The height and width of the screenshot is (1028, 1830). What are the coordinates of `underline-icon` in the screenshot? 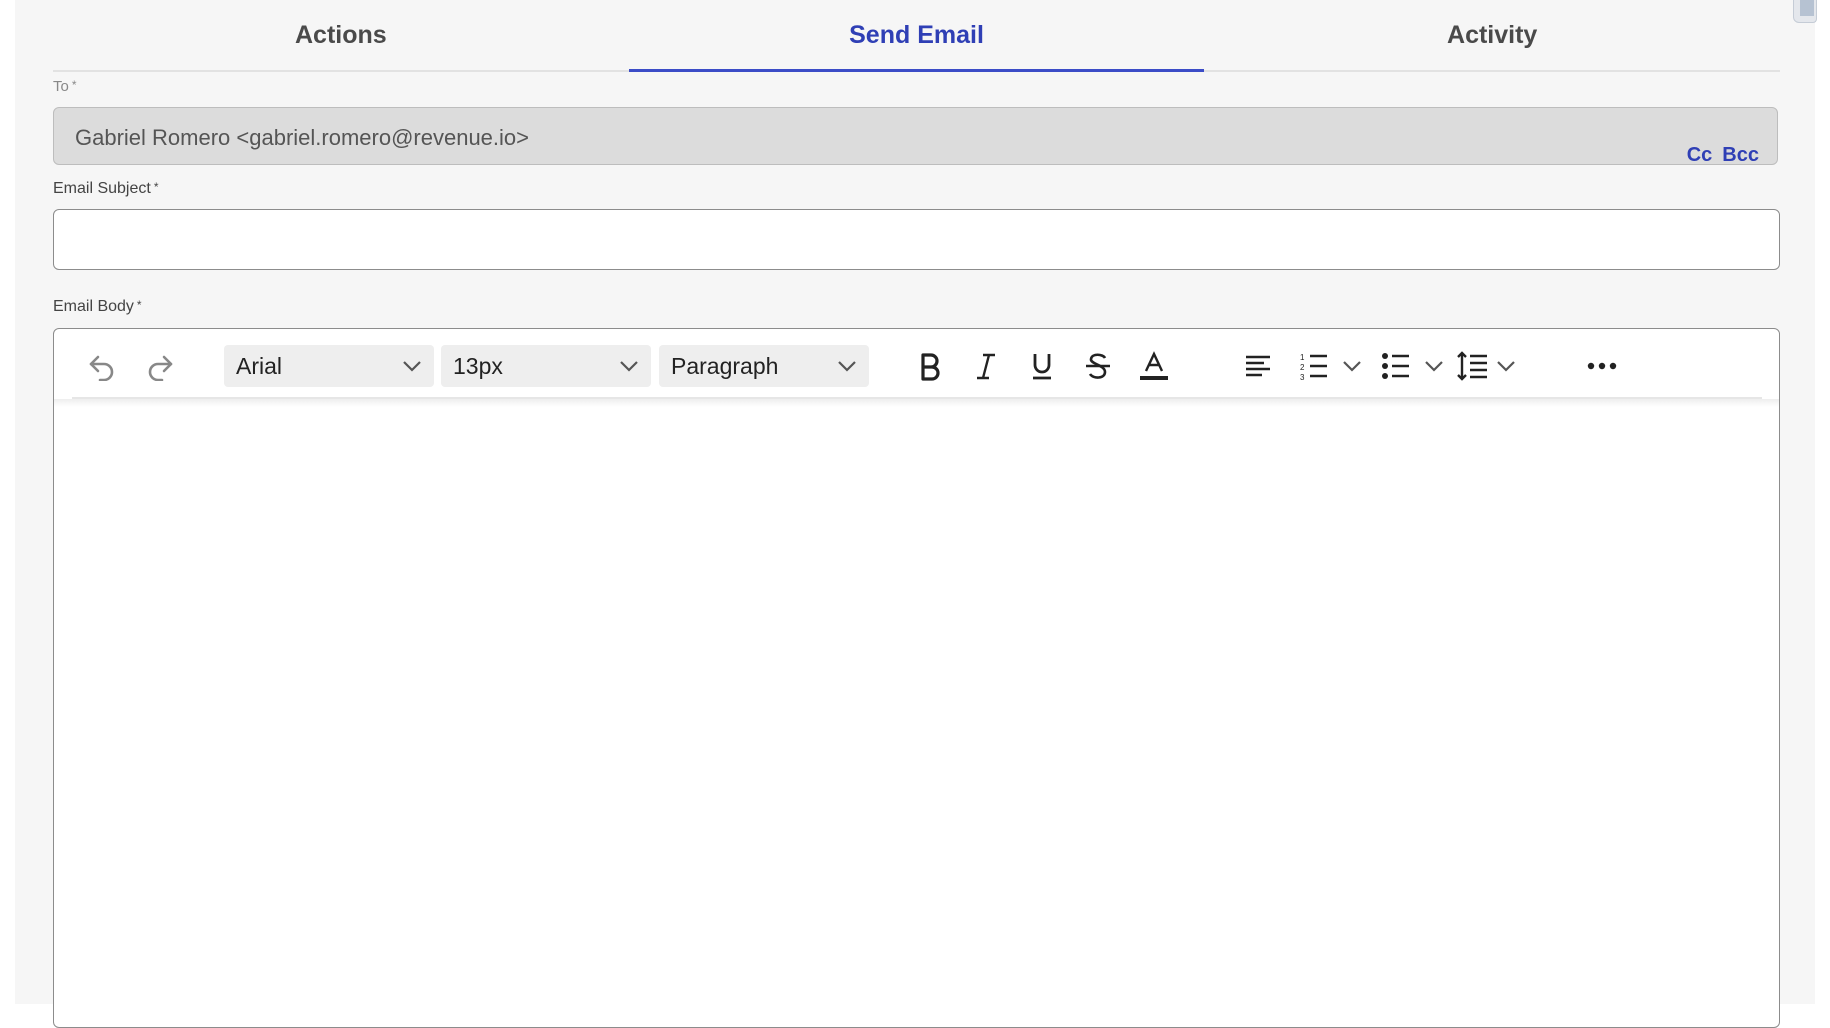 It's located at (1042, 366).